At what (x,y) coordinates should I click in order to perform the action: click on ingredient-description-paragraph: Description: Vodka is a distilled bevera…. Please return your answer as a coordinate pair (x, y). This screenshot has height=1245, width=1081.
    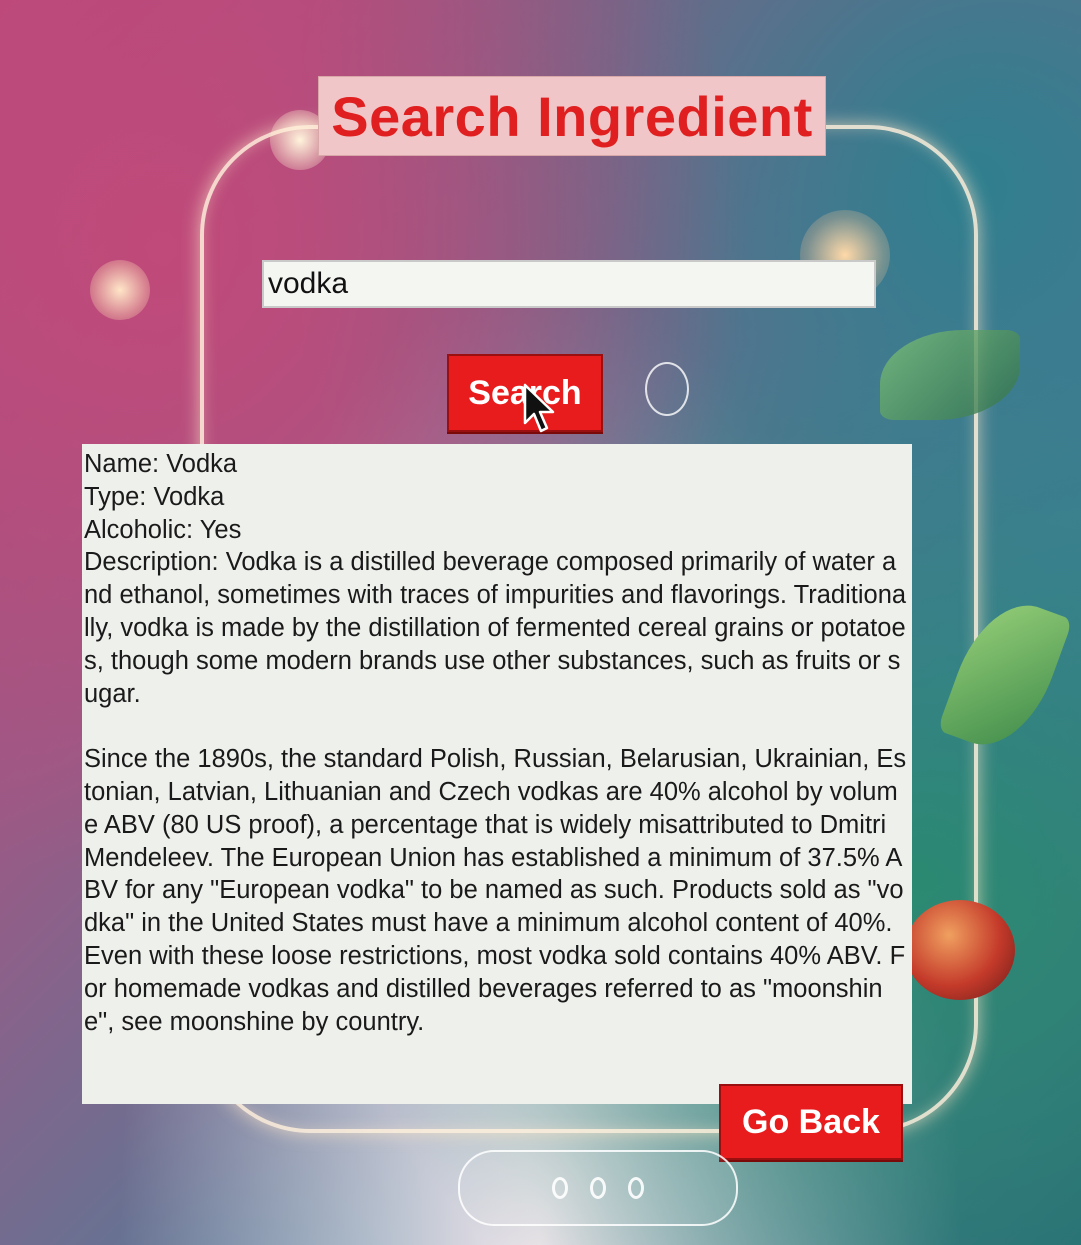
    Looking at the image, I should click on (495, 628).